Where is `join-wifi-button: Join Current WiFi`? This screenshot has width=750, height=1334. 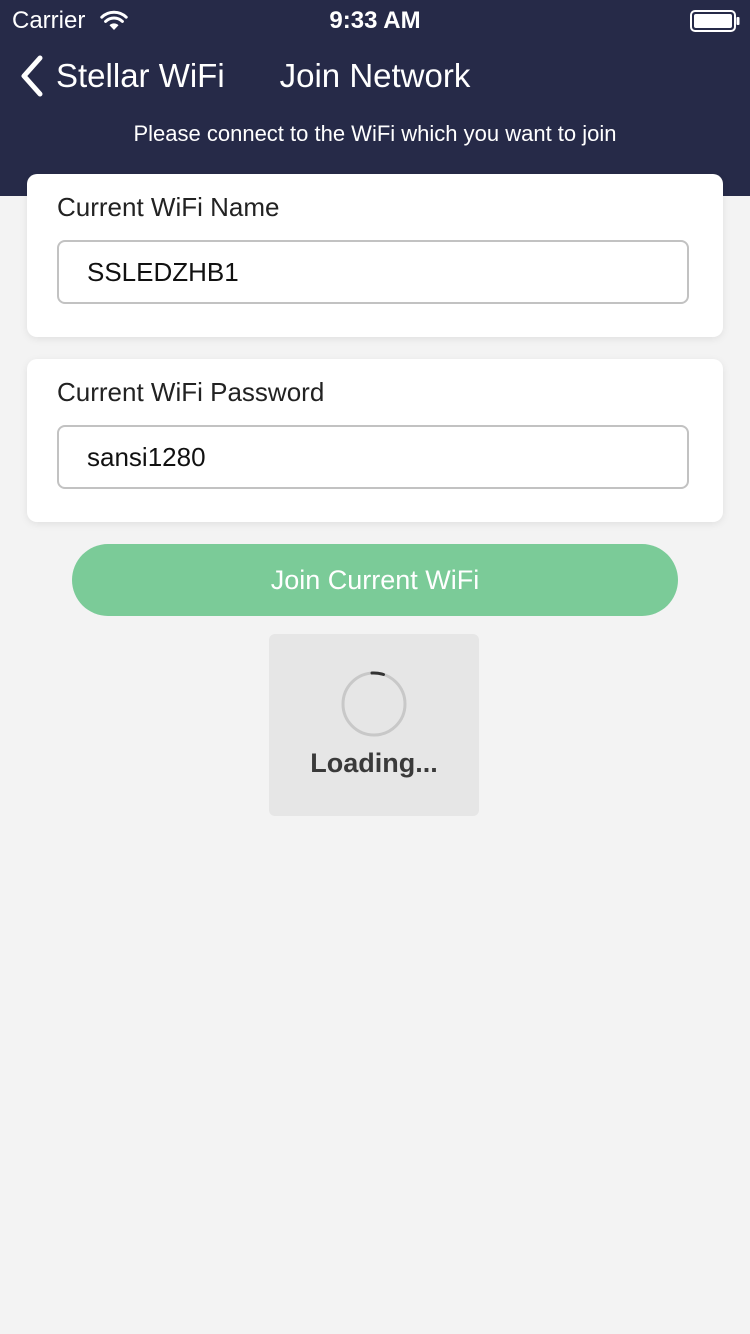 join-wifi-button: Join Current WiFi is located at coordinates (375, 580).